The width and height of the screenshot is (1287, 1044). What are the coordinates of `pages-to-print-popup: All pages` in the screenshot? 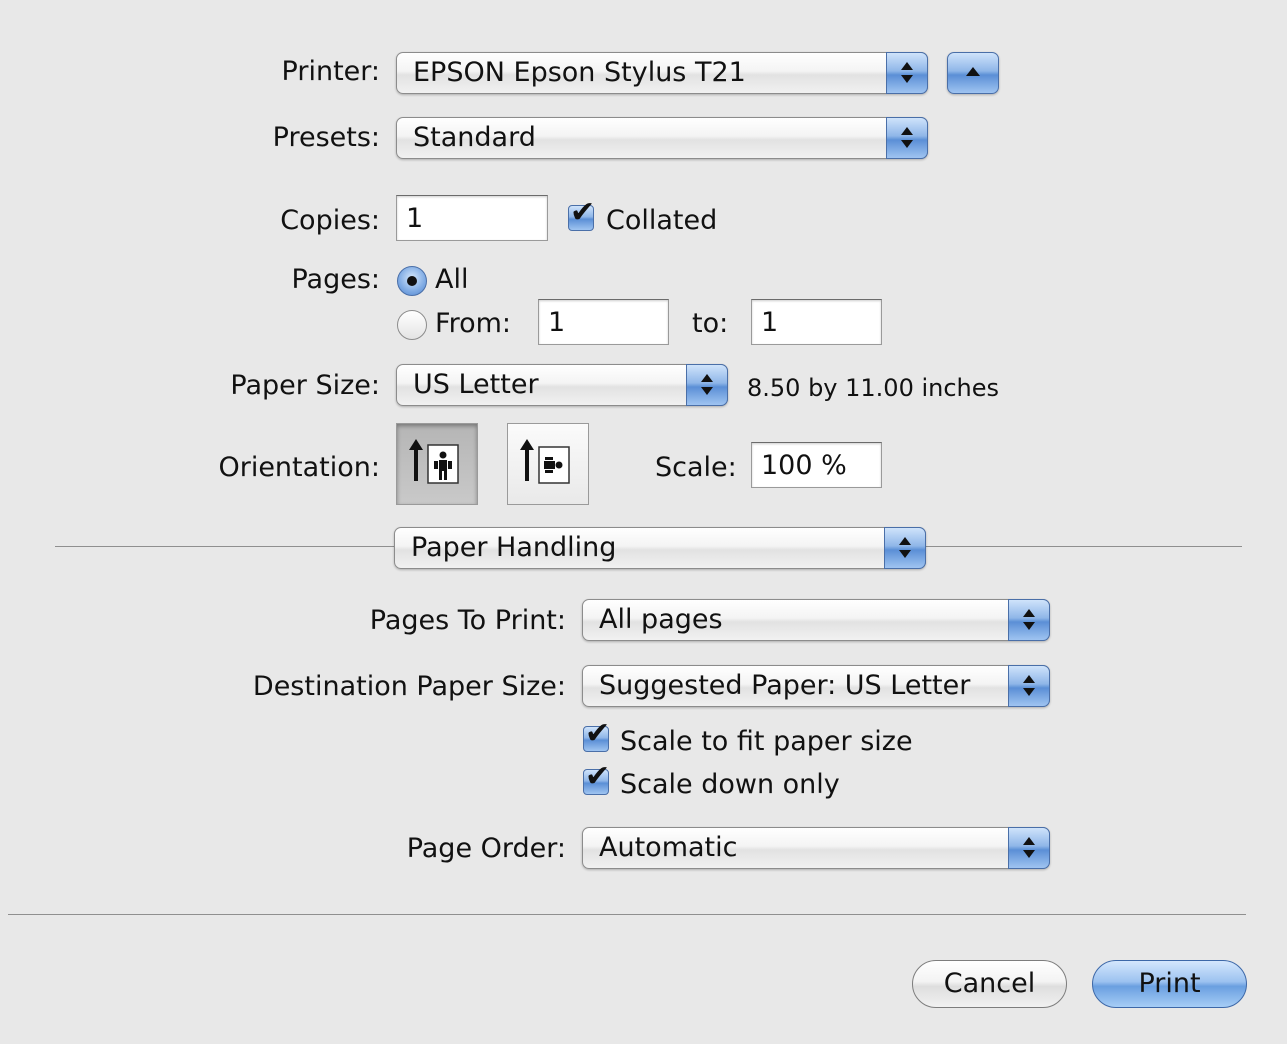 It's located at (816, 620).